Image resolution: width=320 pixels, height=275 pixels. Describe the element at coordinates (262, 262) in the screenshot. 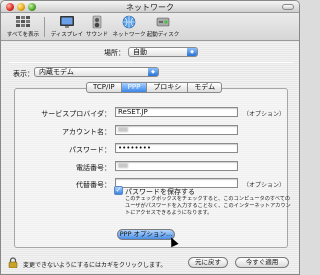

I see `apply-now-button: 今すぐ適用` at that location.